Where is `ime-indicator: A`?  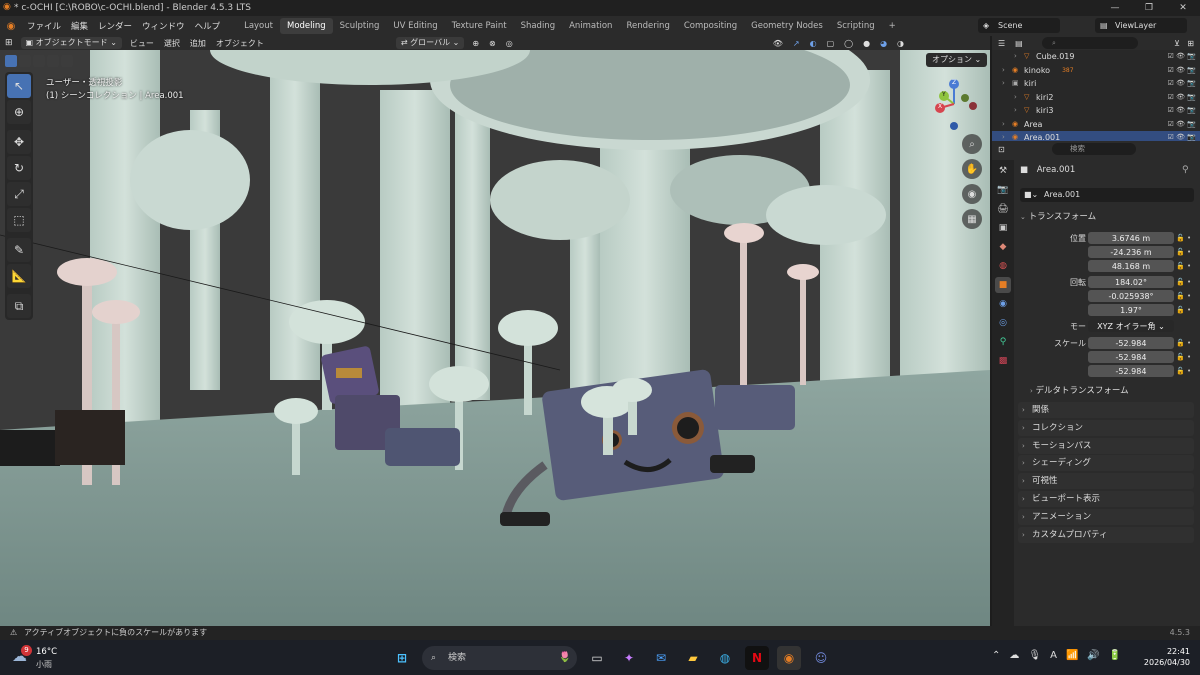
ime-indicator: A is located at coordinates (1053, 655).